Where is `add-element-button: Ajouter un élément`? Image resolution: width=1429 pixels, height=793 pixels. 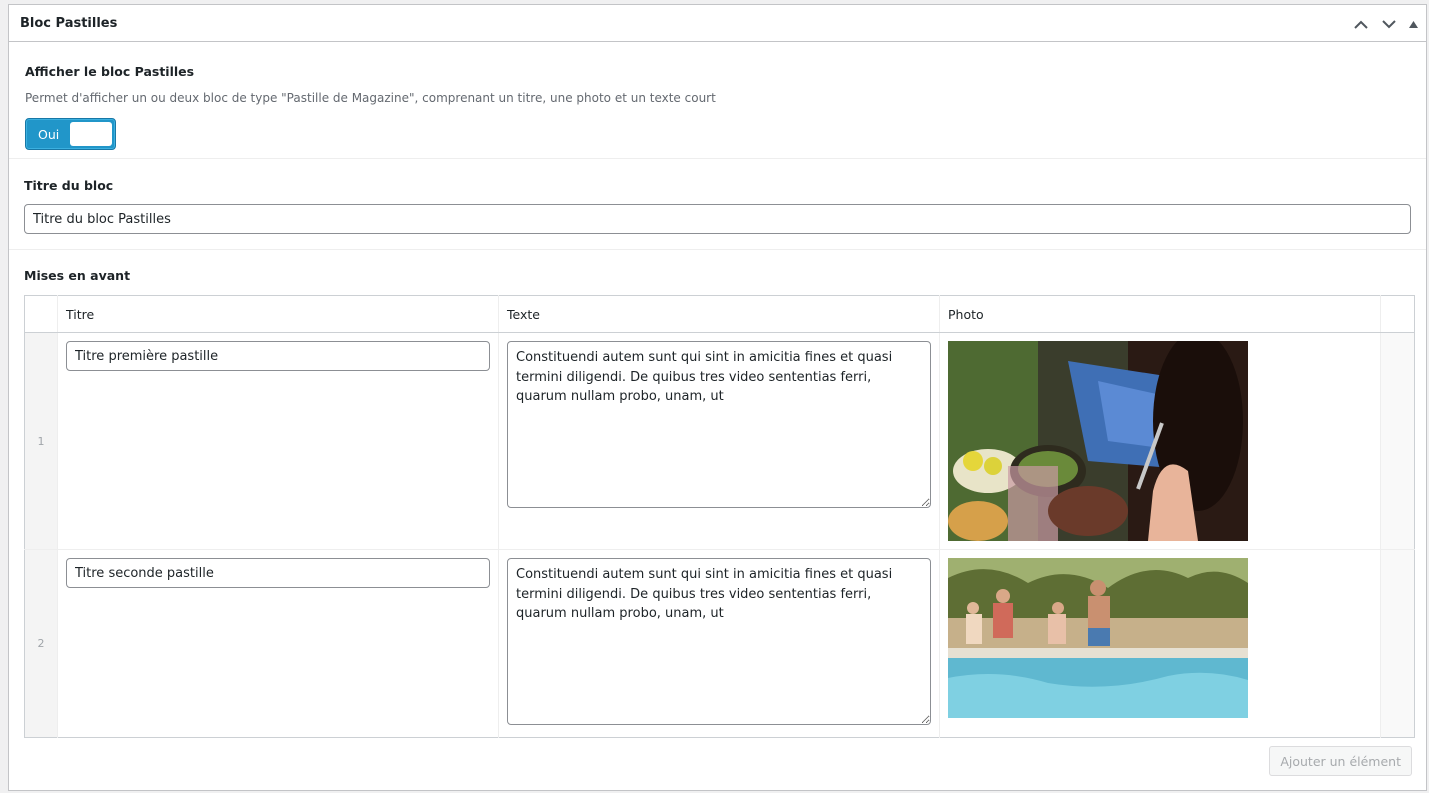 add-element-button: Ajouter un élément is located at coordinates (1340, 761).